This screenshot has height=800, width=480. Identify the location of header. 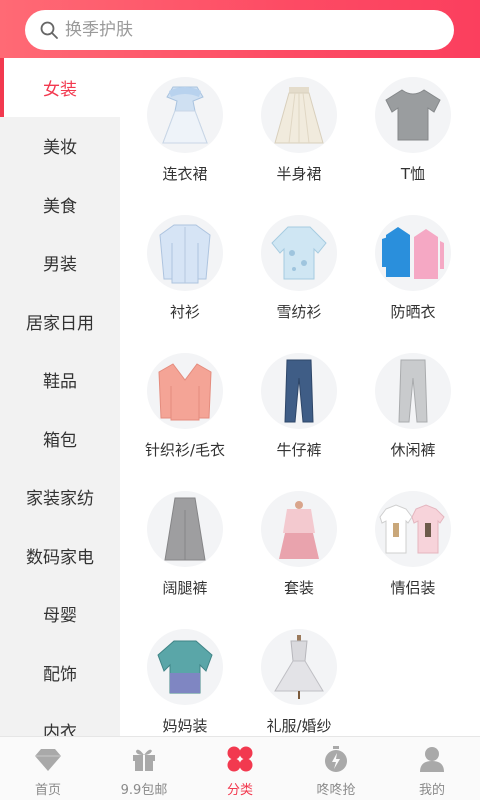
(240, 29).